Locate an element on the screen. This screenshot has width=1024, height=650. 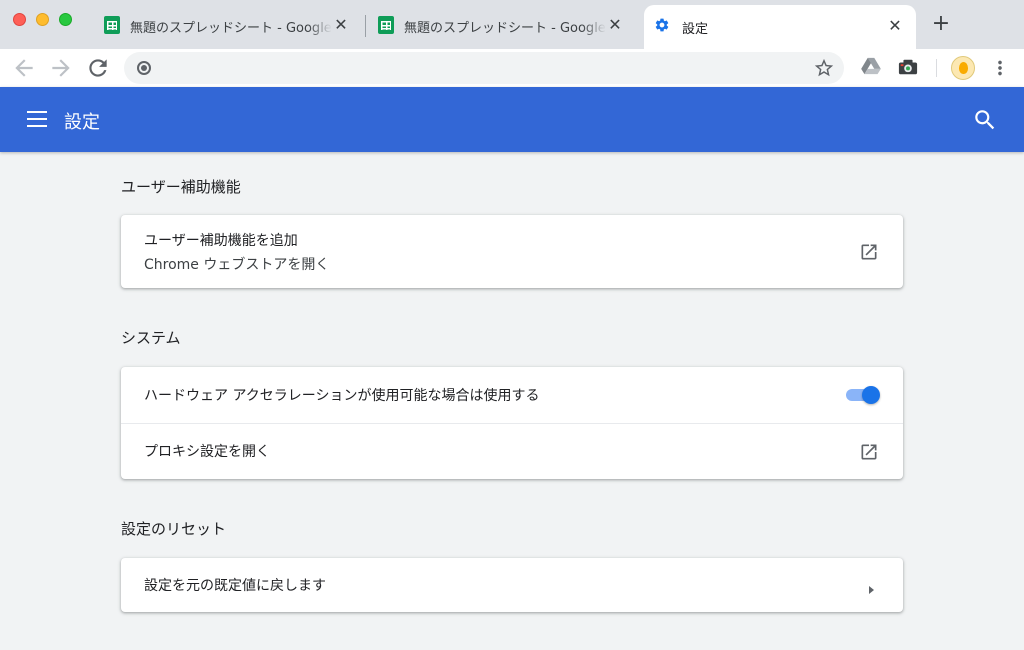
search-icon is located at coordinates (985, 120).